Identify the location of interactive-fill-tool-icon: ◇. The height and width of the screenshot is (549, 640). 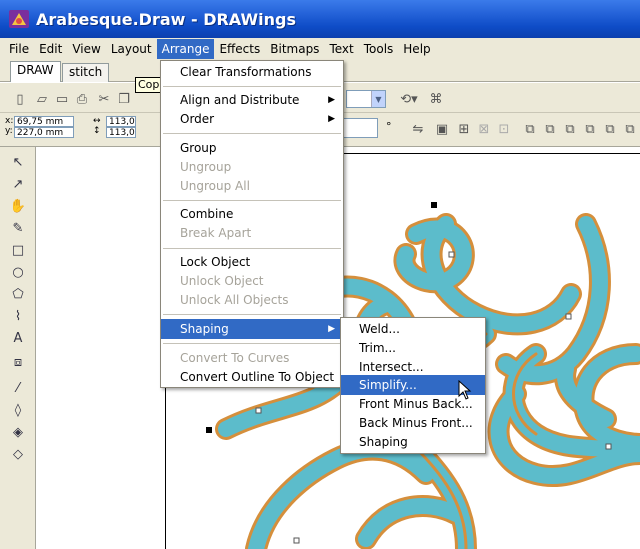
(18, 454).